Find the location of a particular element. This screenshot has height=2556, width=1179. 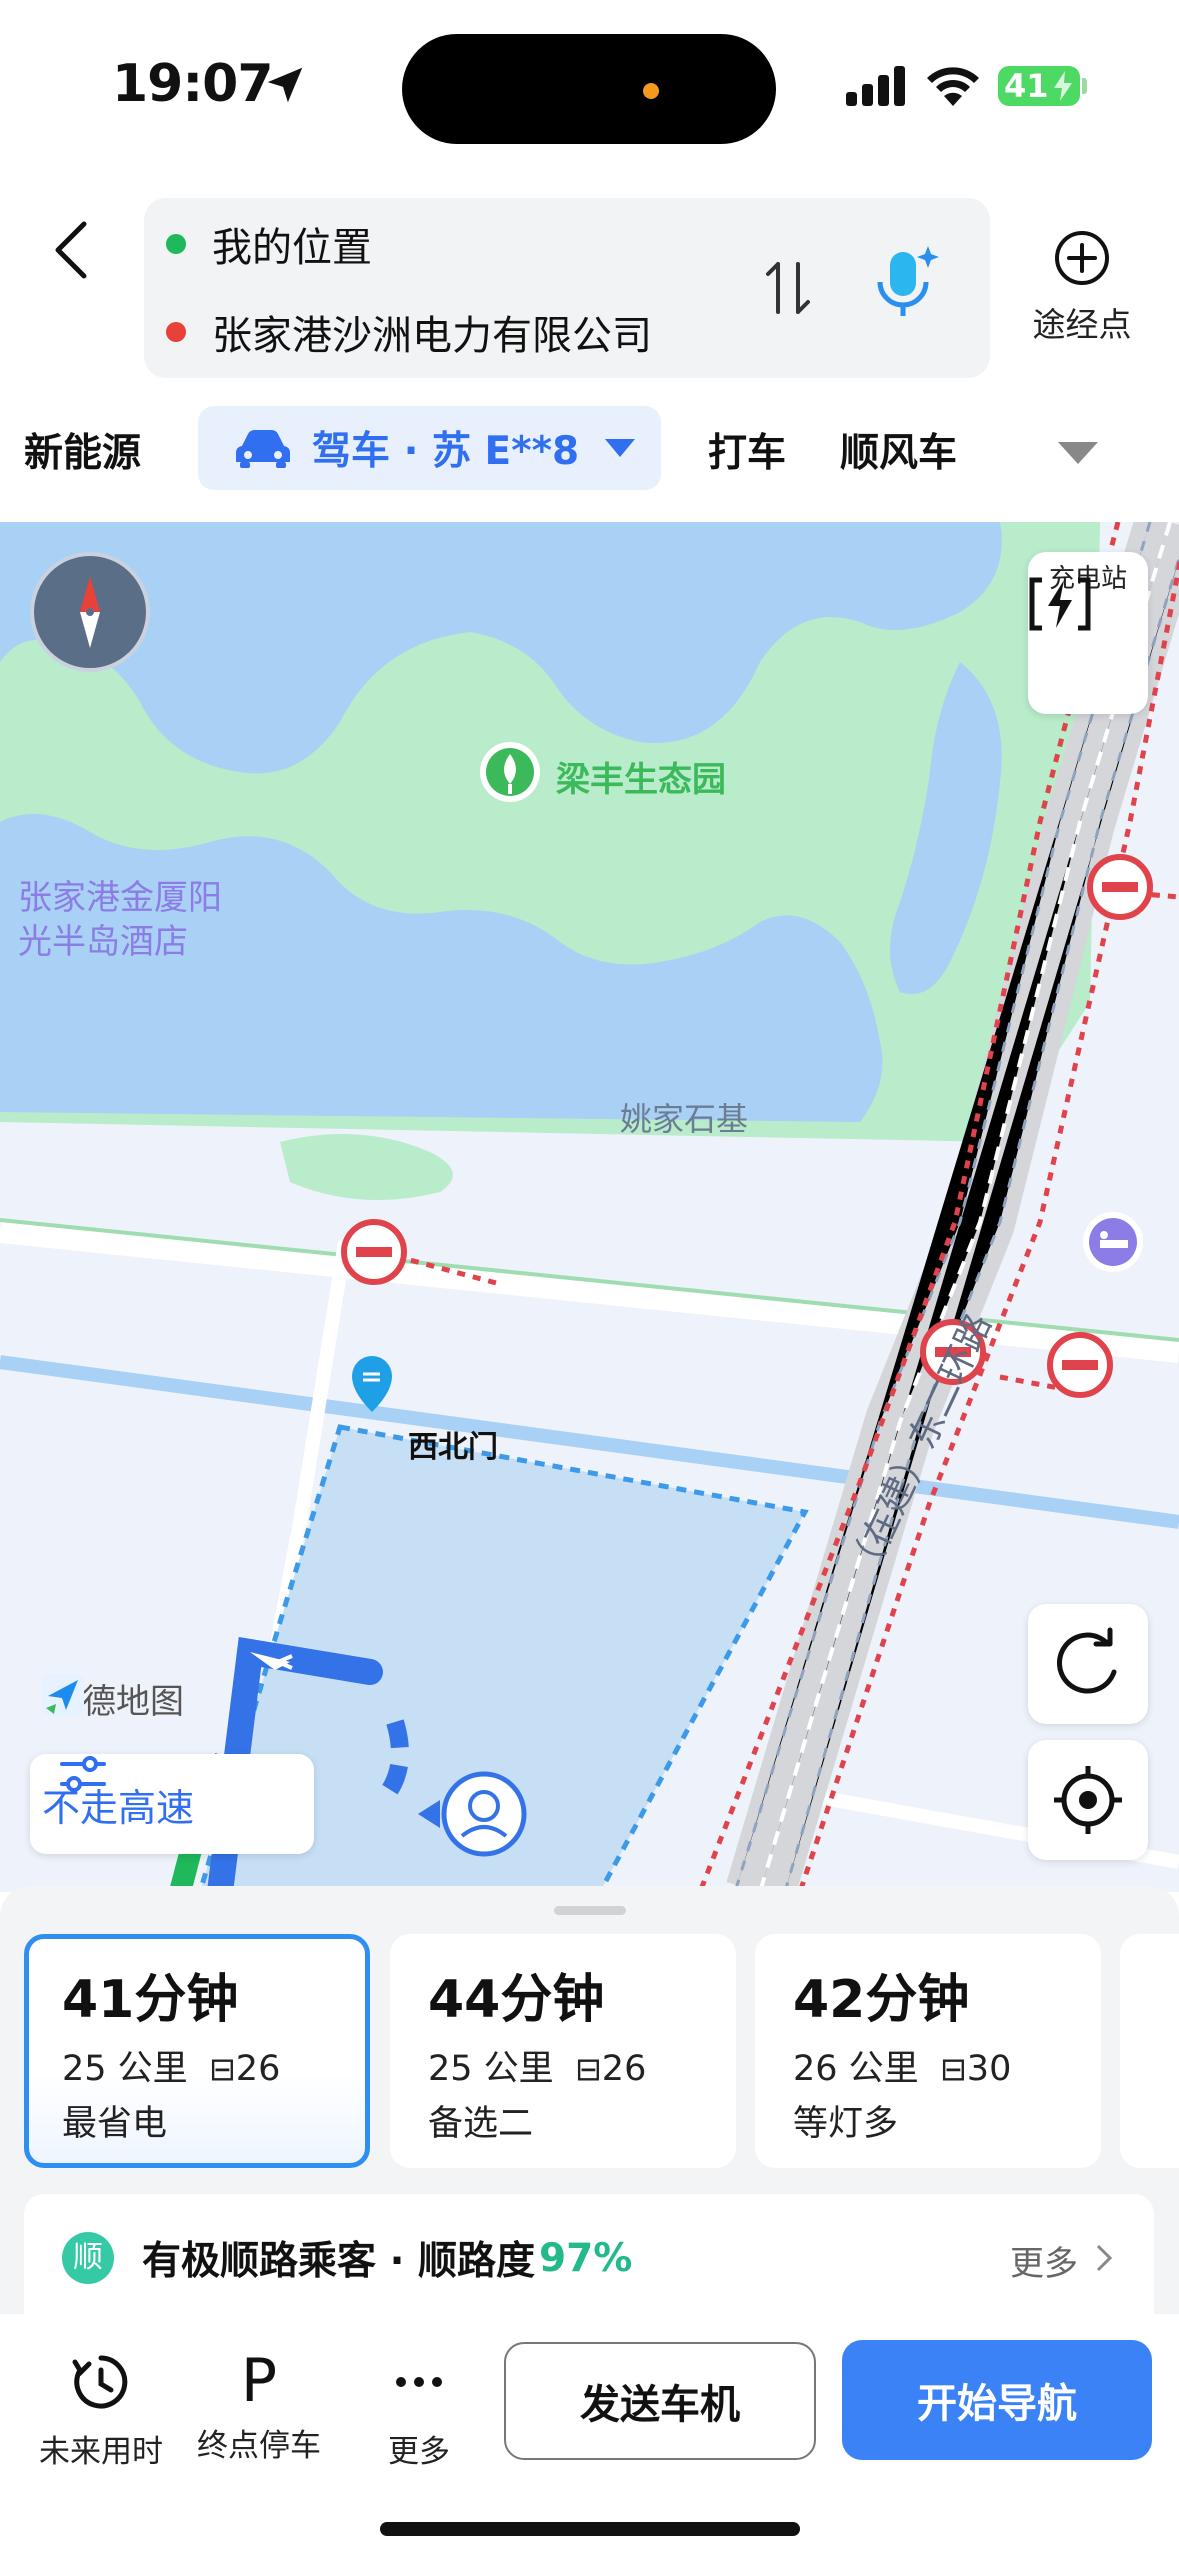

location-arrow-icon is located at coordinates (285, 85).